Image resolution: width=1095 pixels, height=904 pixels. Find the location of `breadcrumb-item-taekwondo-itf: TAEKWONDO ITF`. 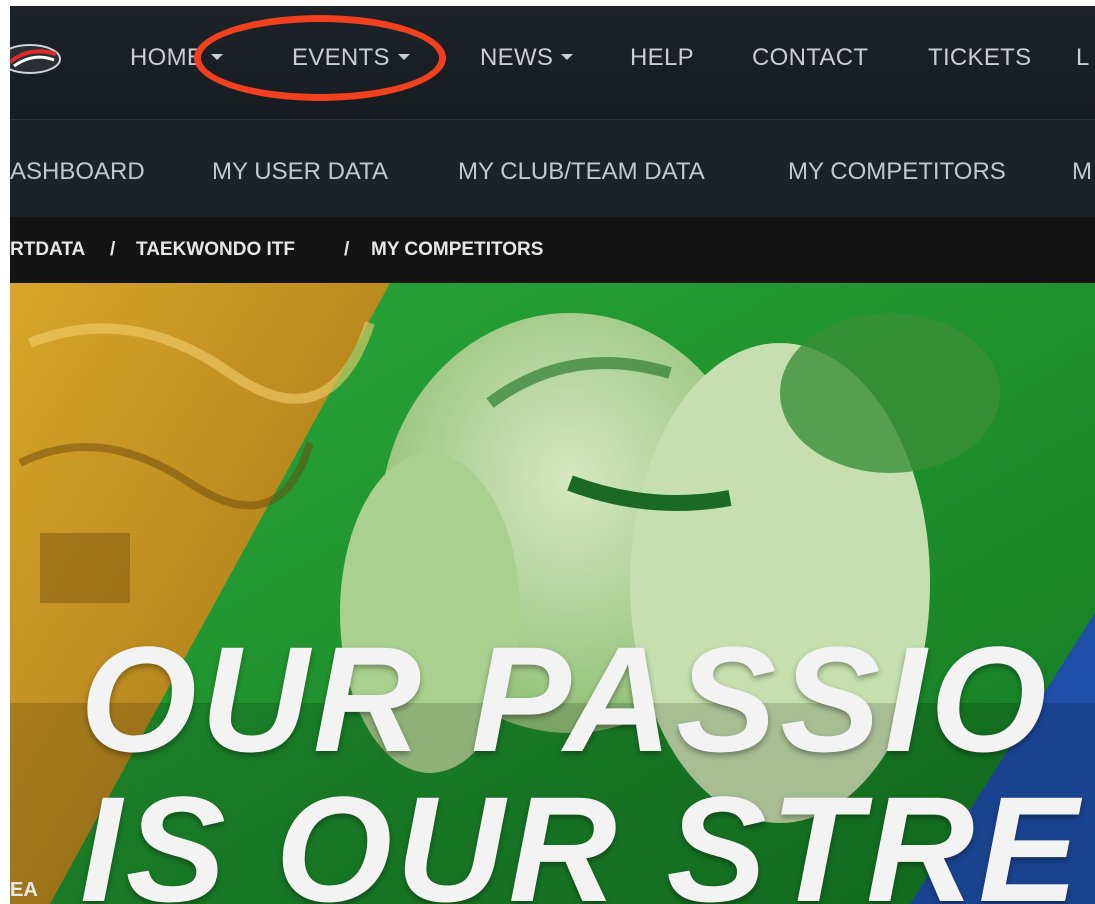

breadcrumb-item-taekwondo-itf: TAEKWONDO ITF is located at coordinates (215, 250).